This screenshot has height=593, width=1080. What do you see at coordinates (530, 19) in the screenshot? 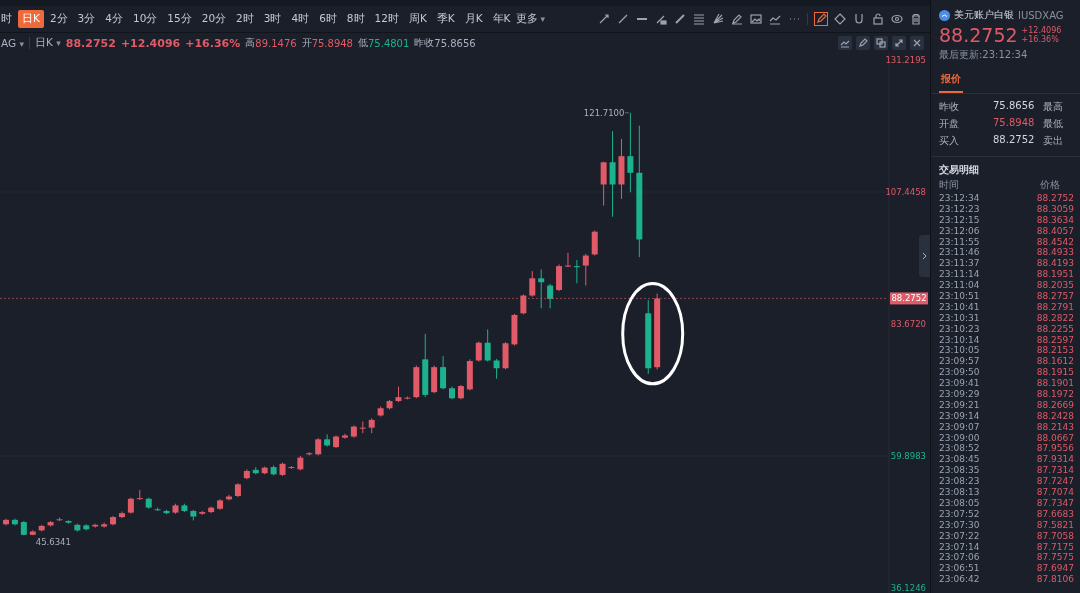
I see `more-dropdown: 更多 ▾` at bounding box center [530, 19].